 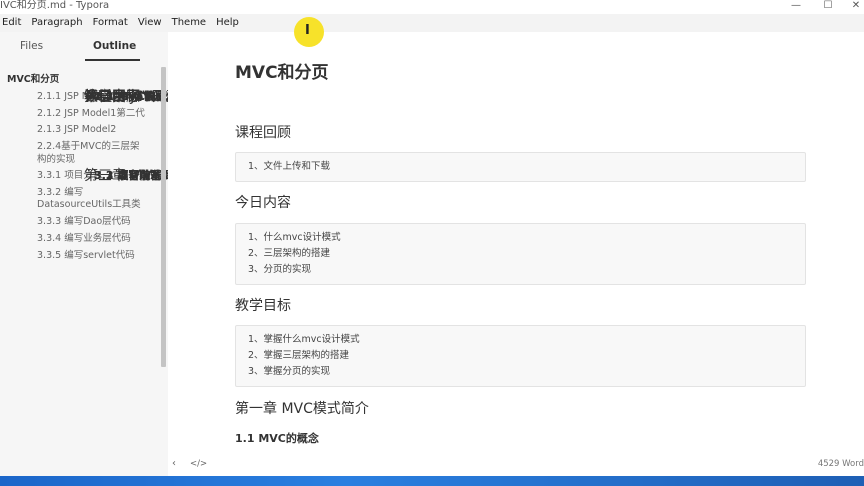 What do you see at coordinates (432, 7) in the screenshot?
I see `title-bar: IVC和分页.md - Typora — ☐ ✕` at bounding box center [432, 7].